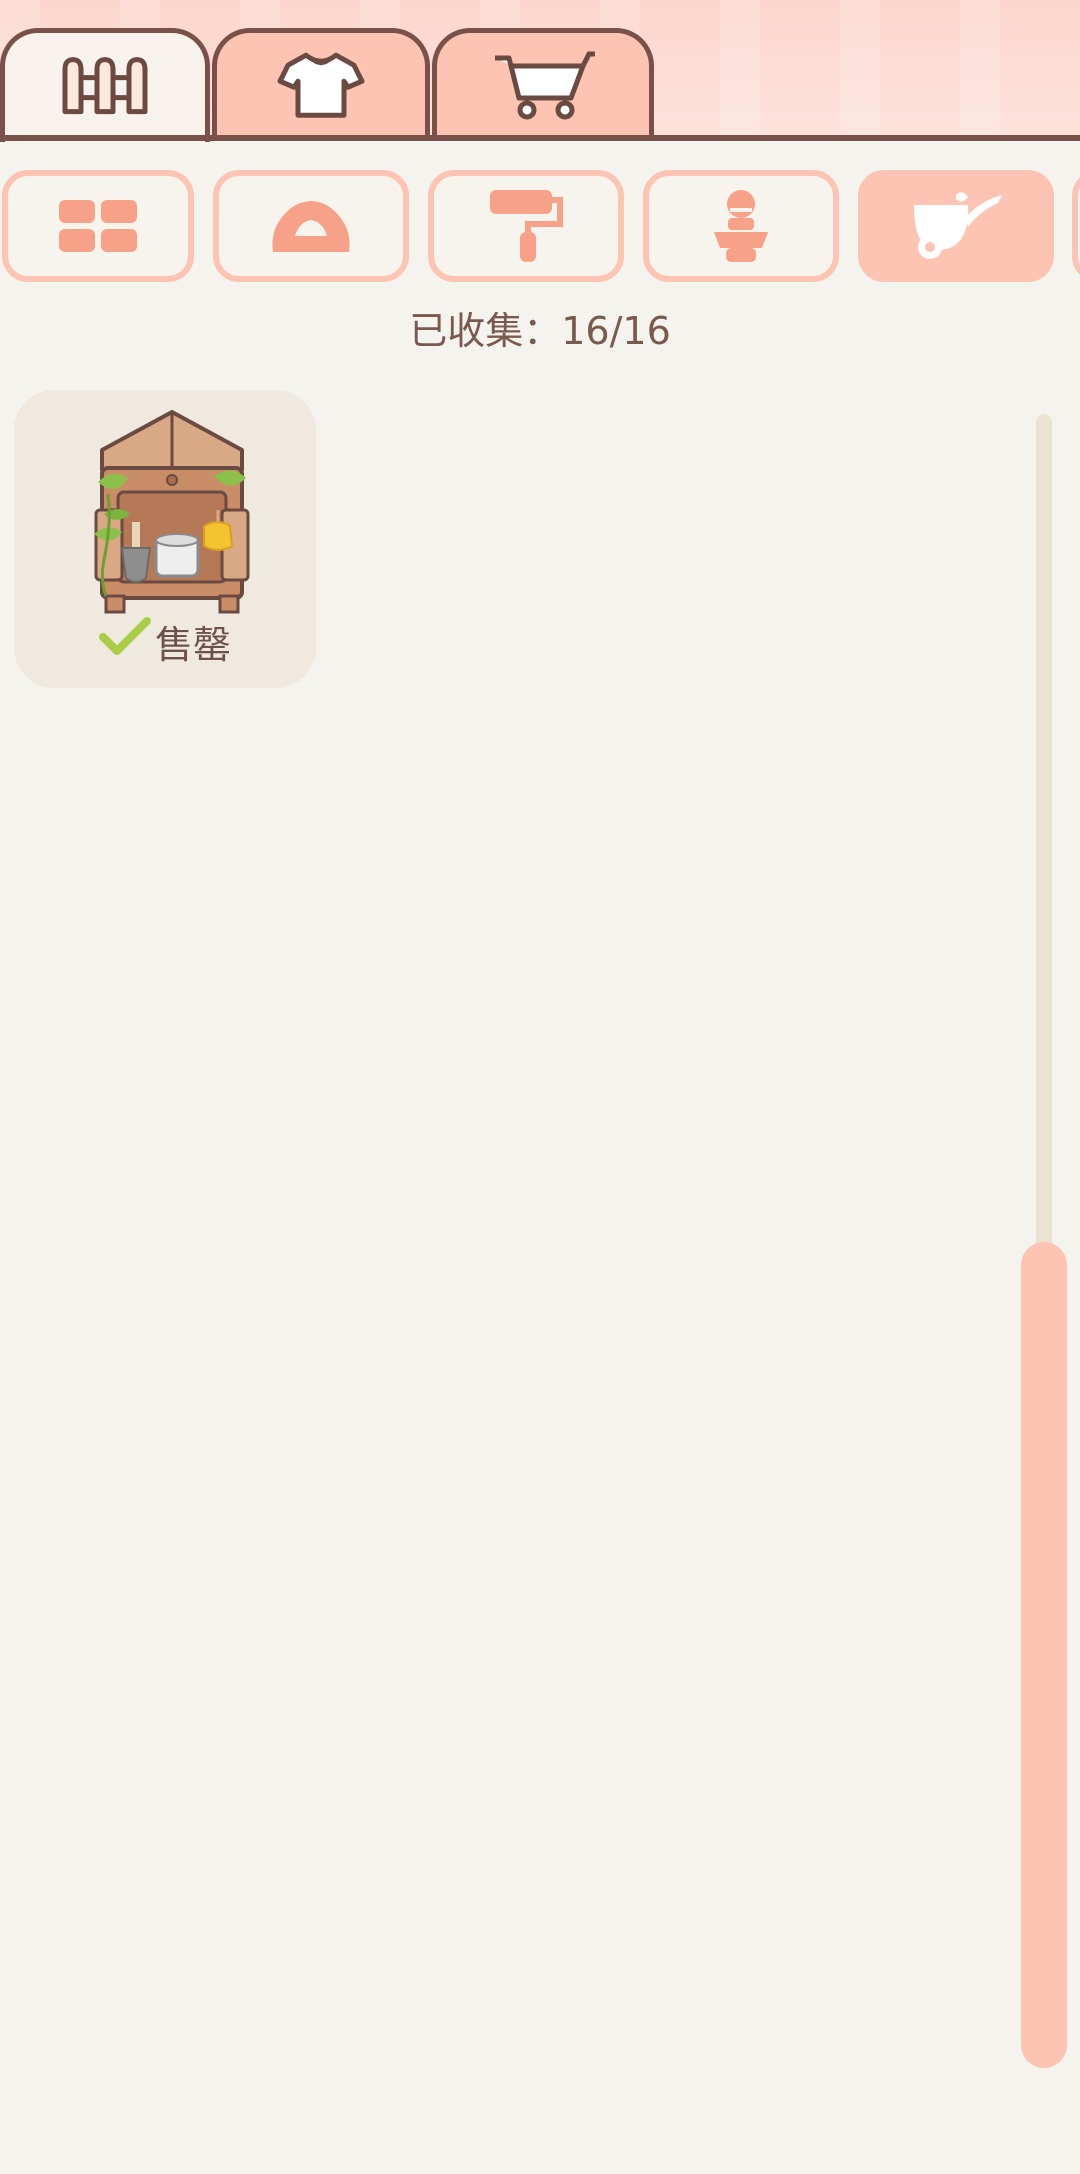 The width and height of the screenshot is (1080, 2174). What do you see at coordinates (105, 85) in the screenshot?
I see `tab-fence` at bounding box center [105, 85].